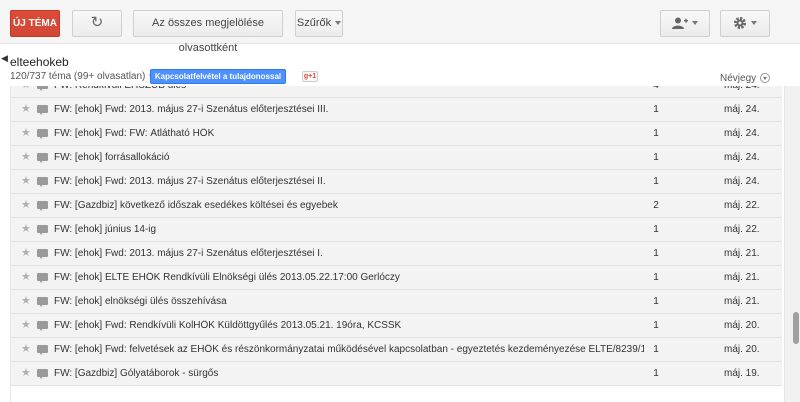 The image size is (800, 402). Describe the element at coordinates (656, 88) in the screenshot. I see `topic-post-count: 4` at that location.